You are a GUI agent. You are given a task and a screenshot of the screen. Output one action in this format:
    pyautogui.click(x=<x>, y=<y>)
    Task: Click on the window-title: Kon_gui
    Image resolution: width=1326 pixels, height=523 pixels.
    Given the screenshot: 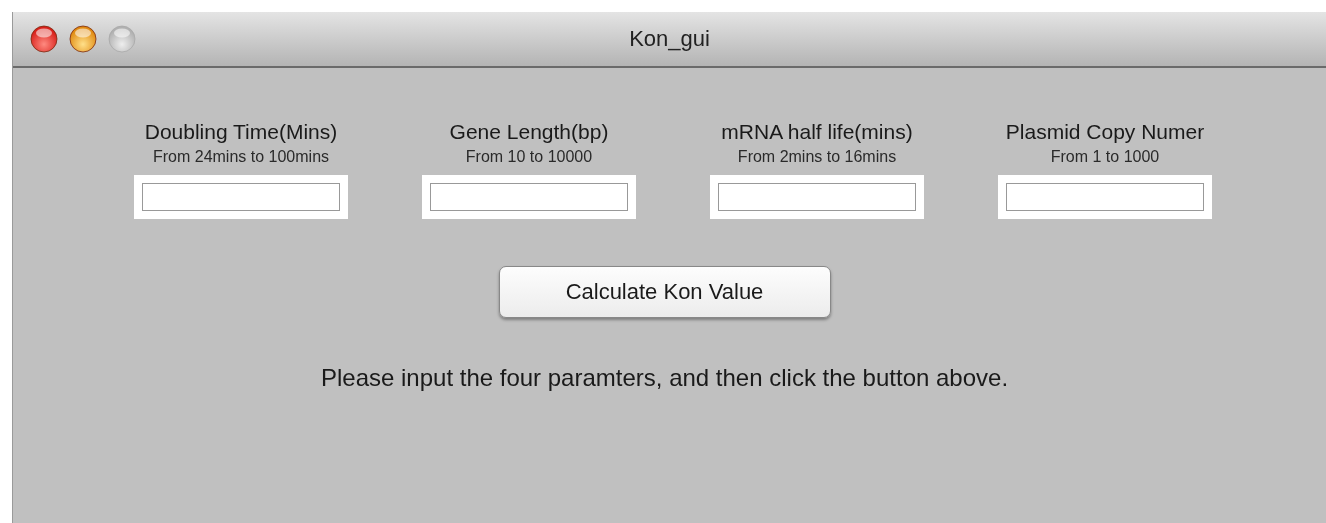 What is the action you would take?
    pyautogui.click(x=669, y=38)
    